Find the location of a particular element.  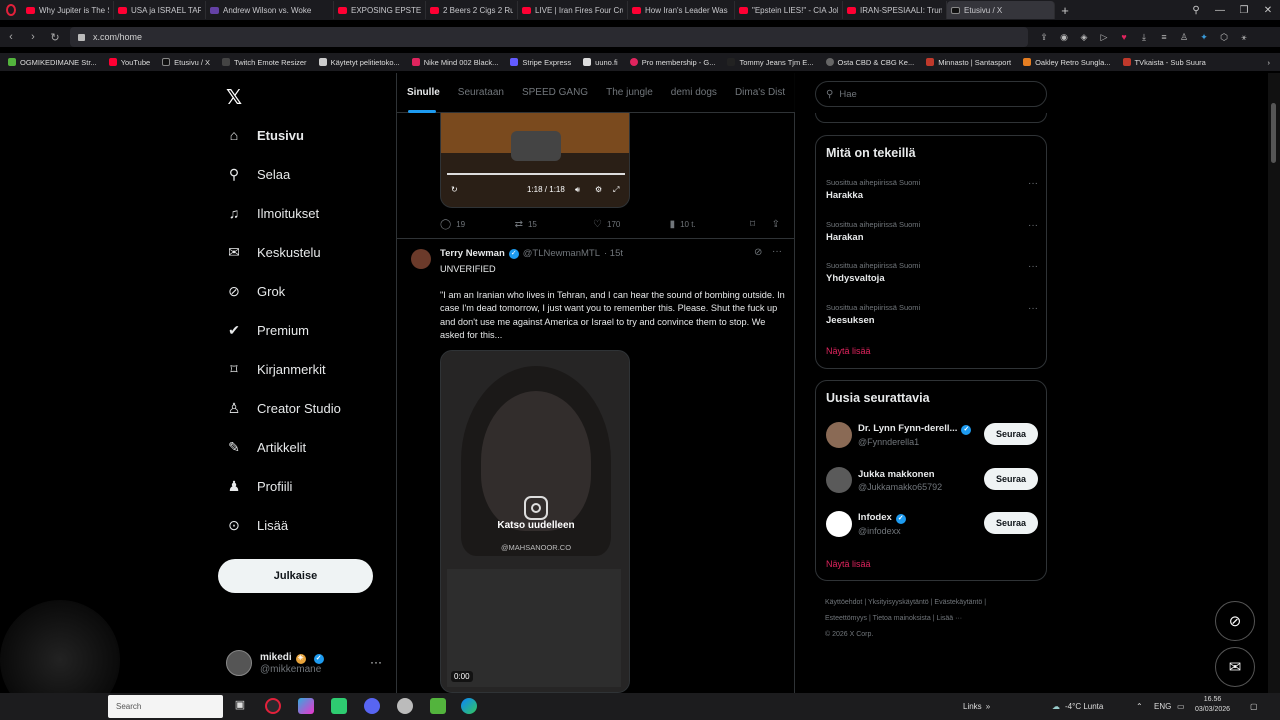

footer-link: Käyttöehdot is located at coordinates (843, 602).